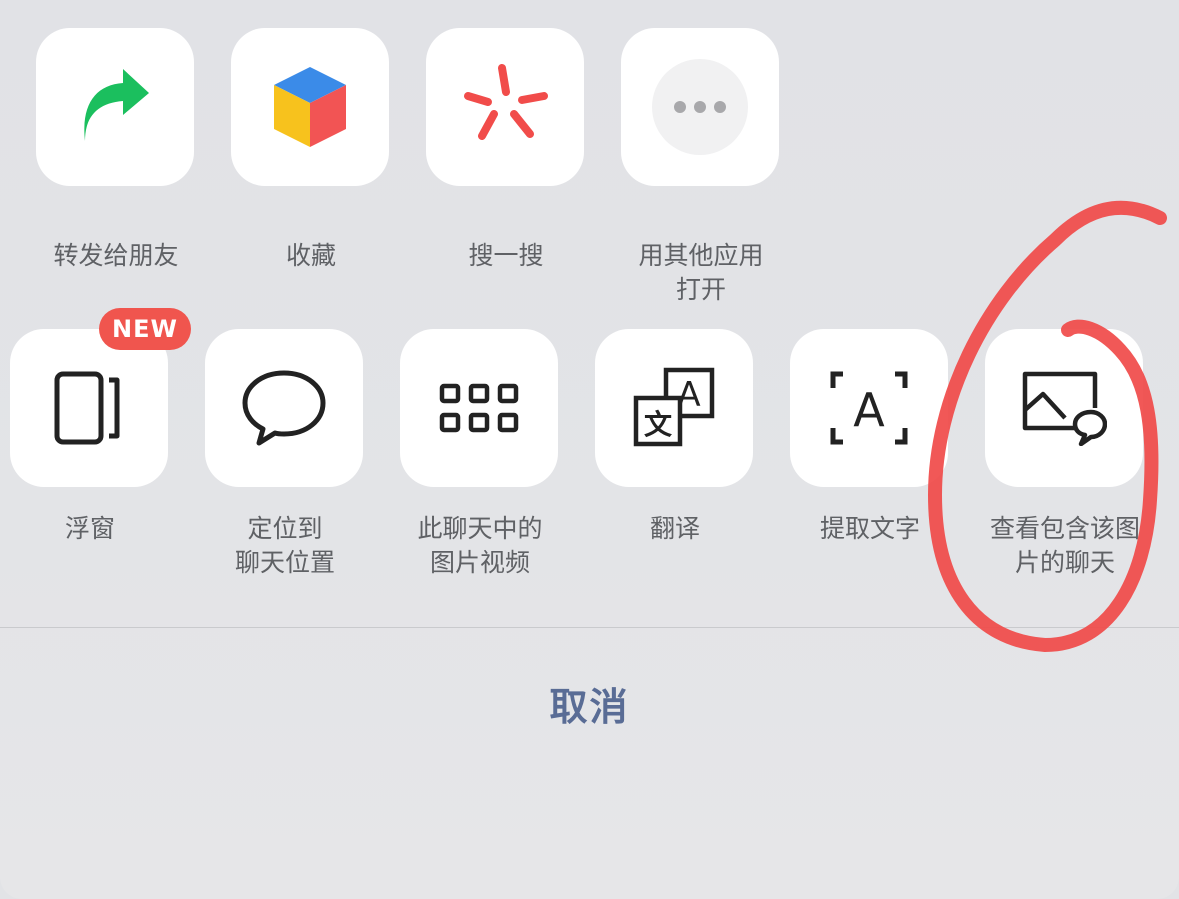 This screenshot has height=899, width=1179. What do you see at coordinates (145, 329) in the screenshot?
I see `new-badge: NEW` at bounding box center [145, 329].